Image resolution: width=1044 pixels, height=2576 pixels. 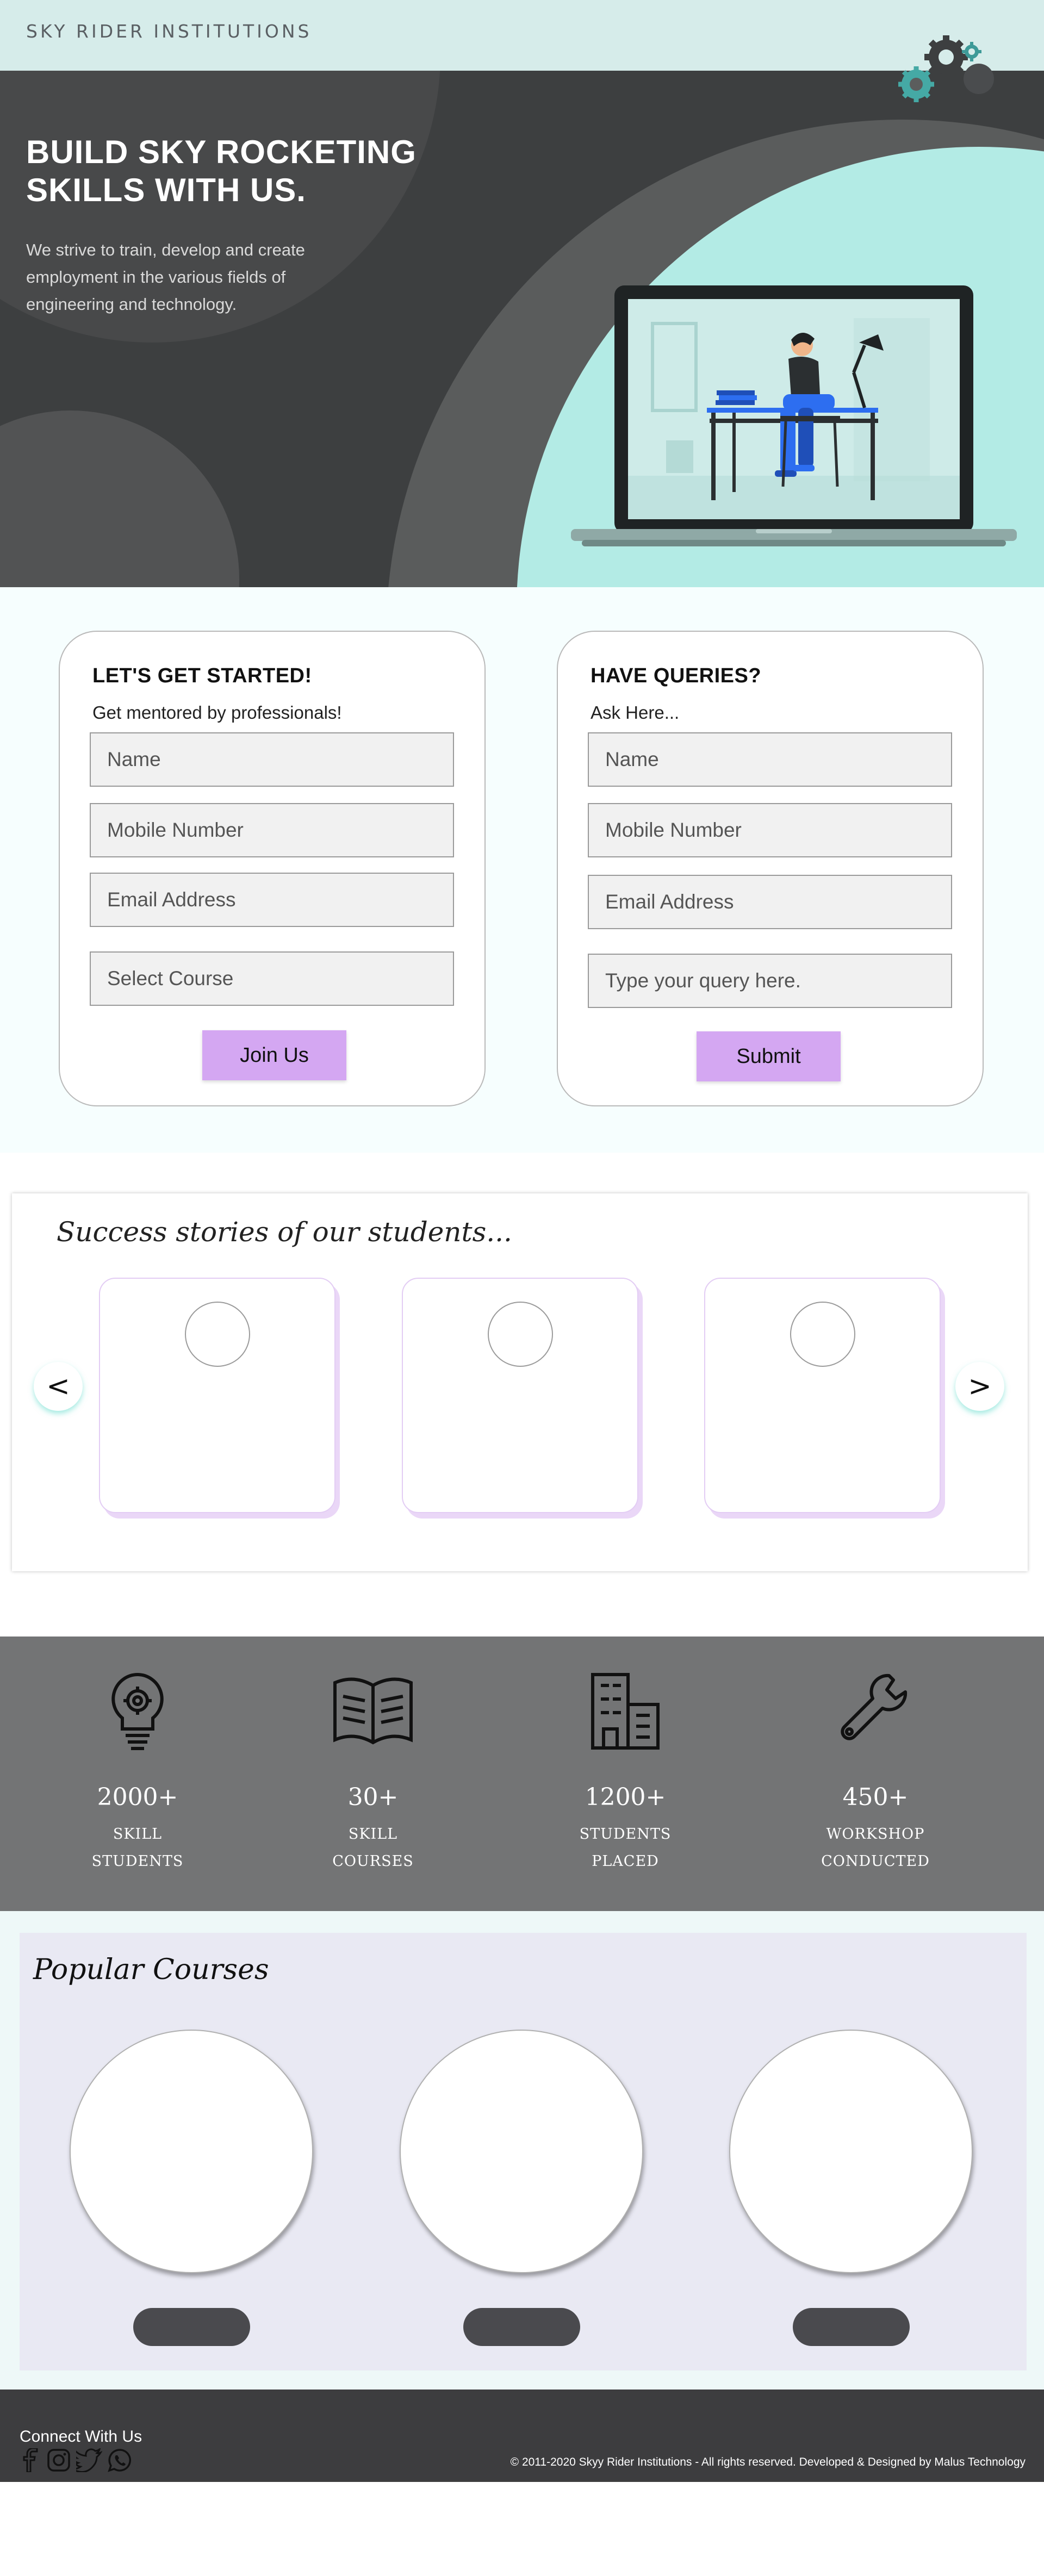 I want to click on select-course-dropdown: Select Course, so click(x=272, y=978).